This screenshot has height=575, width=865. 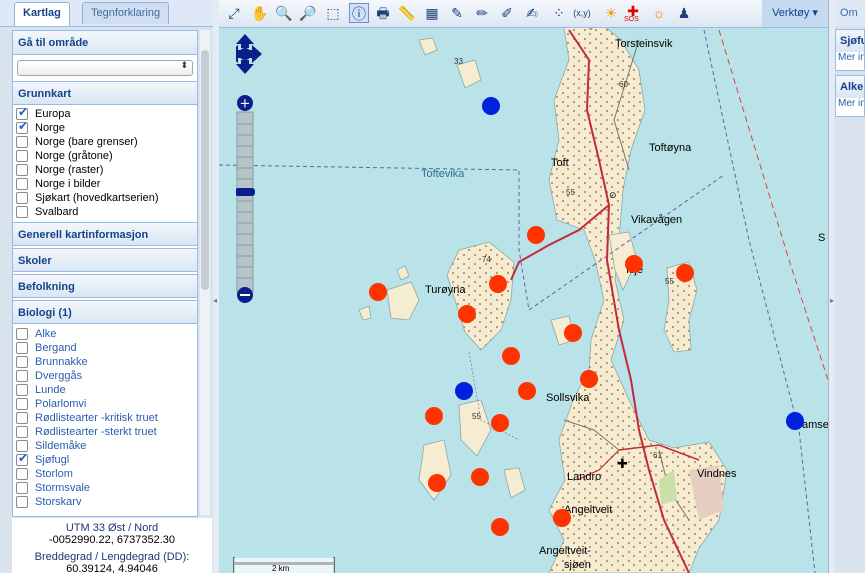 What do you see at coordinates (105, 459) in the screenshot?
I see `biology-item: ✔ Sjøfugl` at bounding box center [105, 459].